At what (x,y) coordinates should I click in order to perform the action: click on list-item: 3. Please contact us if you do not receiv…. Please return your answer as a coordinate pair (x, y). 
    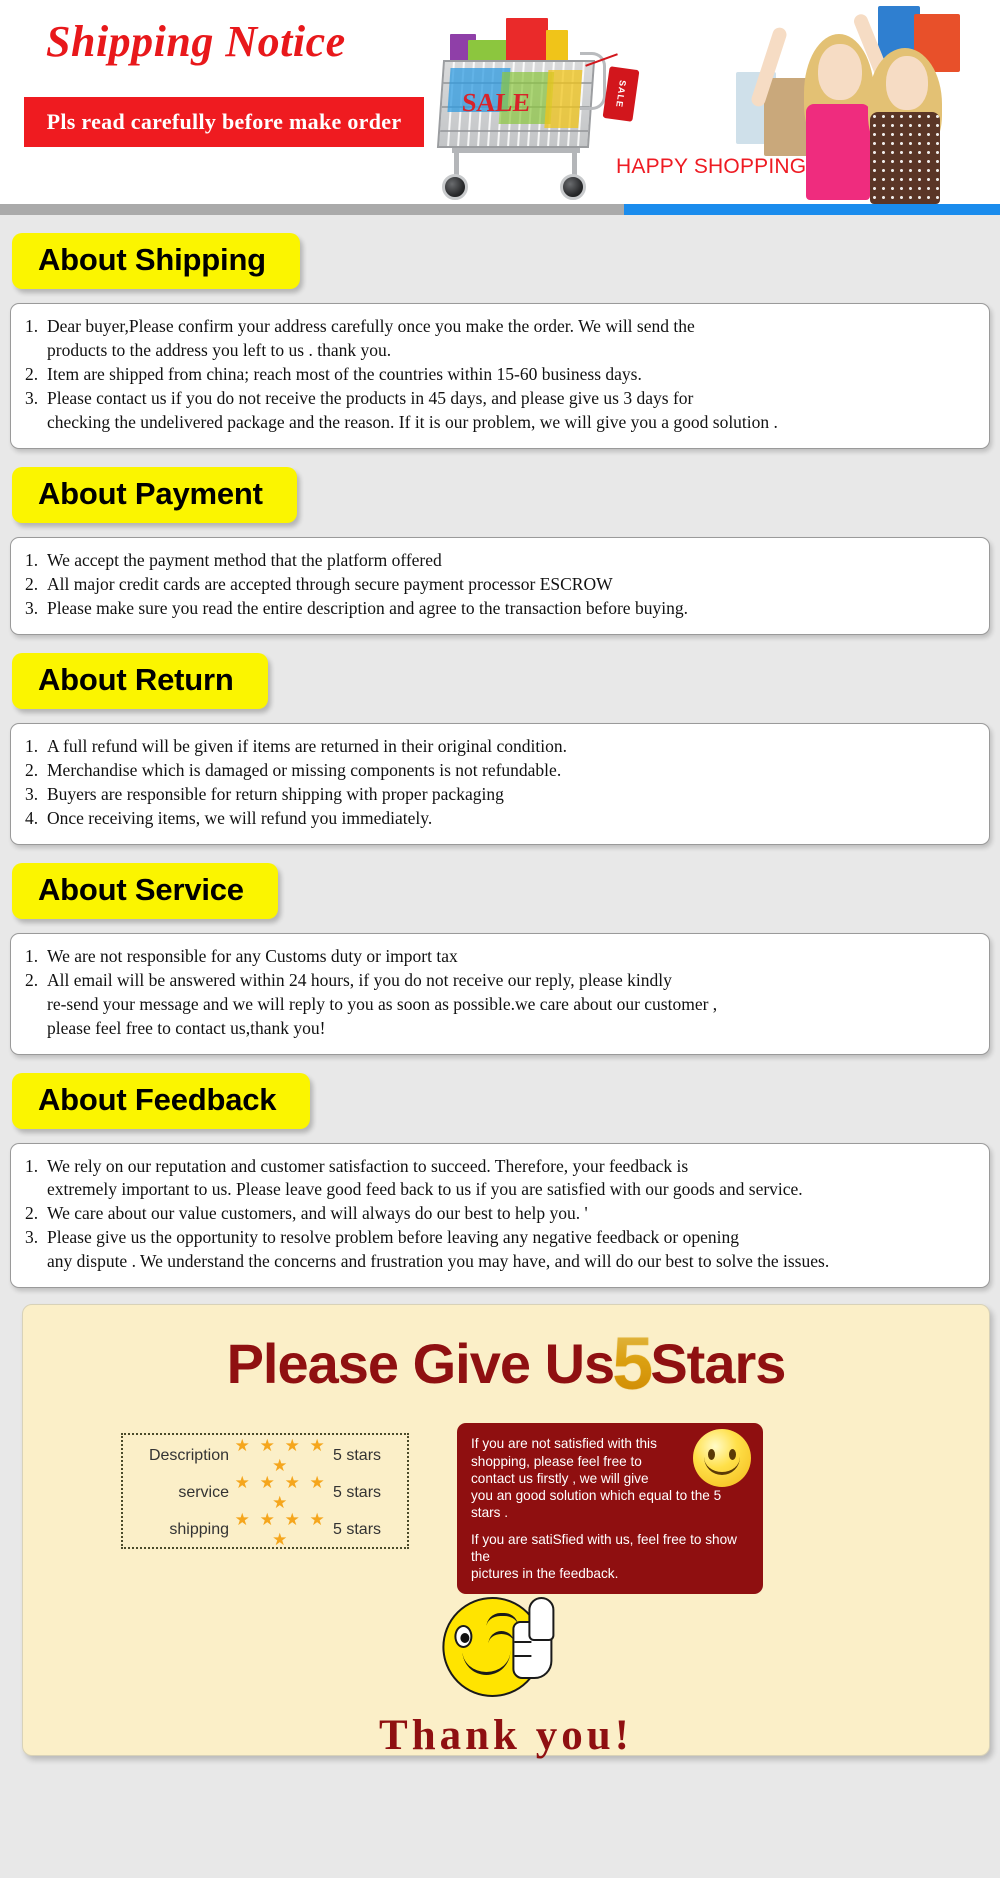
    Looking at the image, I should click on (401, 409).